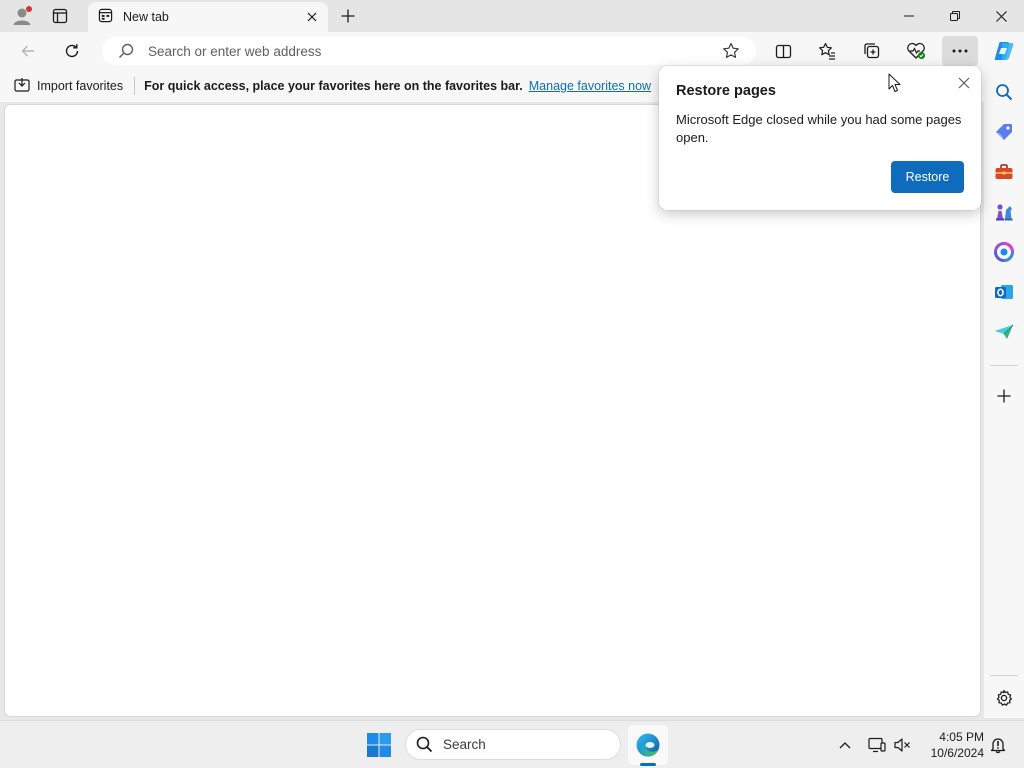  What do you see at coordinates (1004, 396) in the screenshot?
I see `add-sidebar-app-icon` at bounding box center [1004, 396].